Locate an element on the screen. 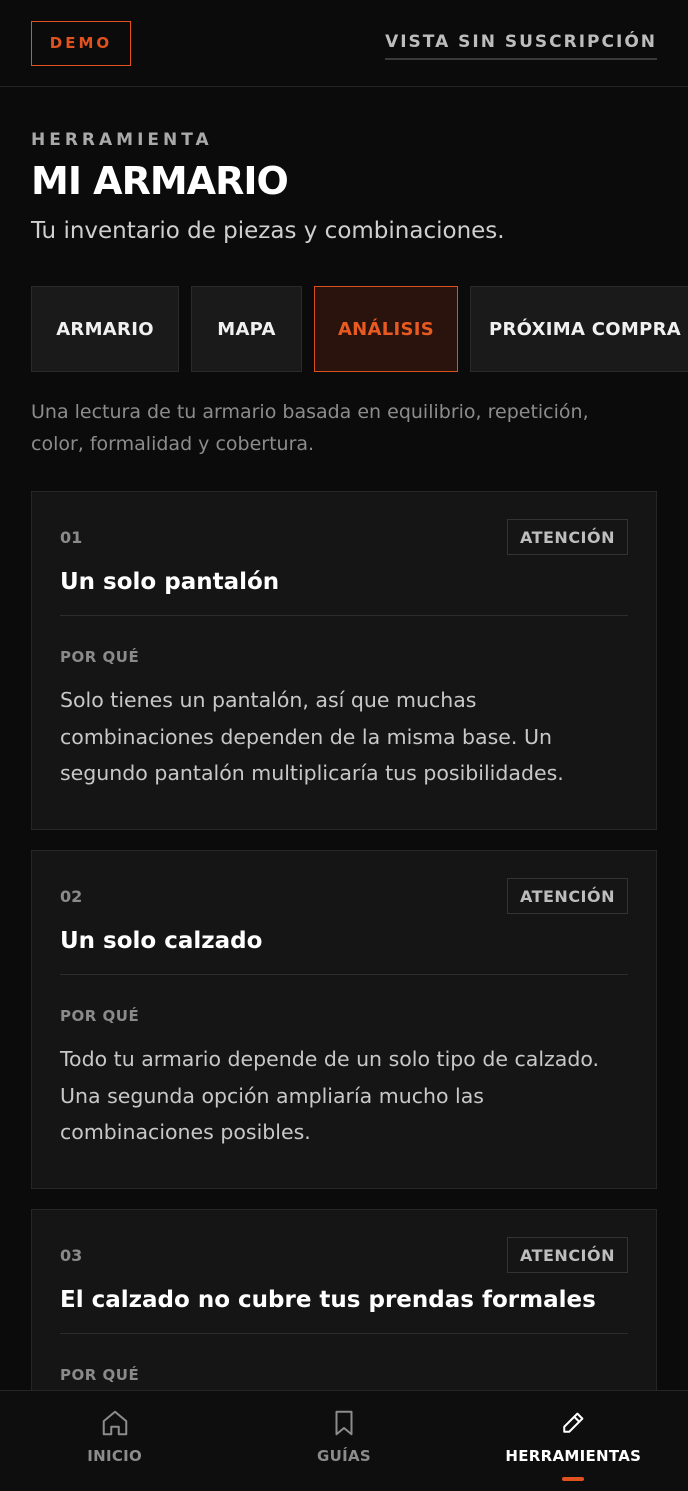  active-indicator is located at coordinates (573, 1479).